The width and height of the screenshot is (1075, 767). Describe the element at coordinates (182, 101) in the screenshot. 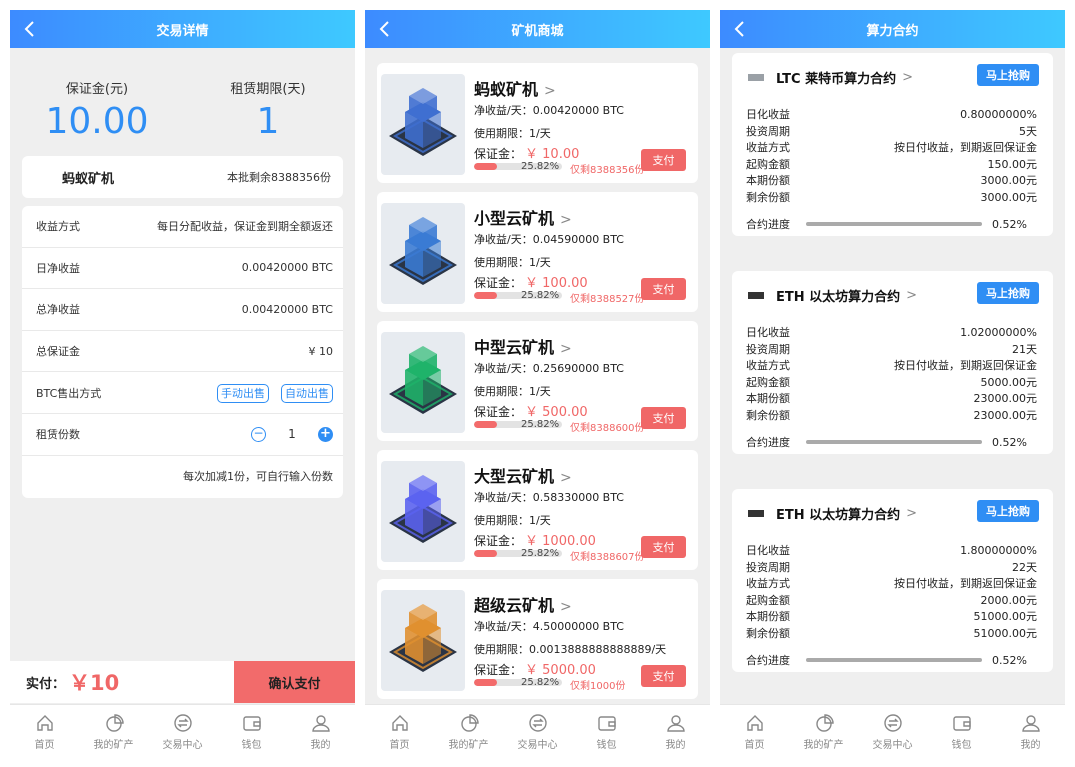

I see `summary: 保证金(元) 10.00 租赁期限(天) 1` at that location.